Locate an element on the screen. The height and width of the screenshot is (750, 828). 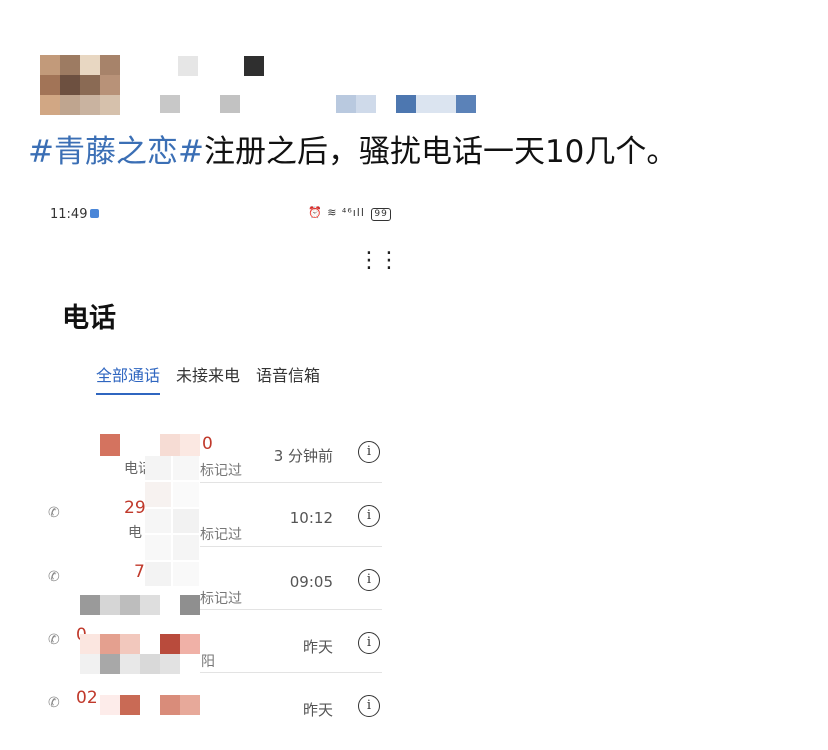
status-time: 11:49 is located at coordinates (69, 214).